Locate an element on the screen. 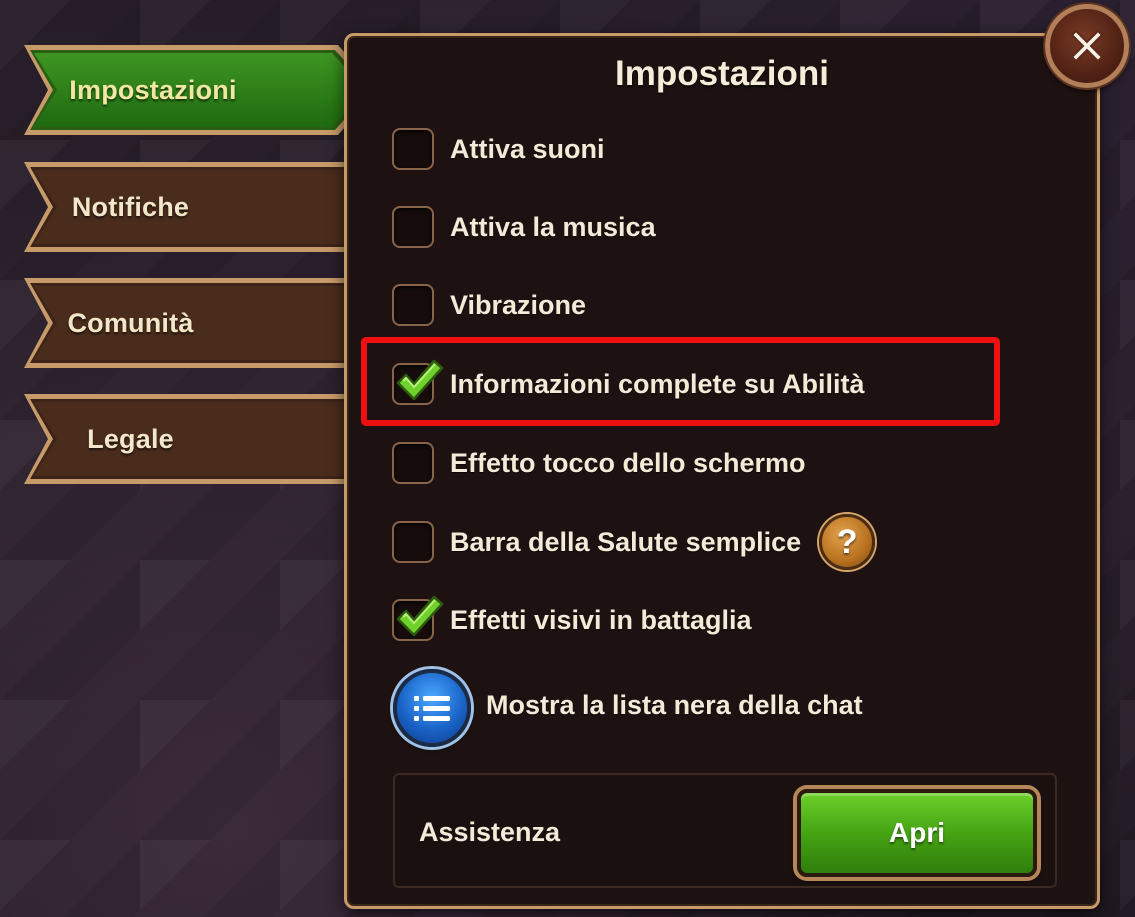 Image resolution: width=1135 pixels, height=917 pixels. close-icon is located at coordinates (1087, 46).